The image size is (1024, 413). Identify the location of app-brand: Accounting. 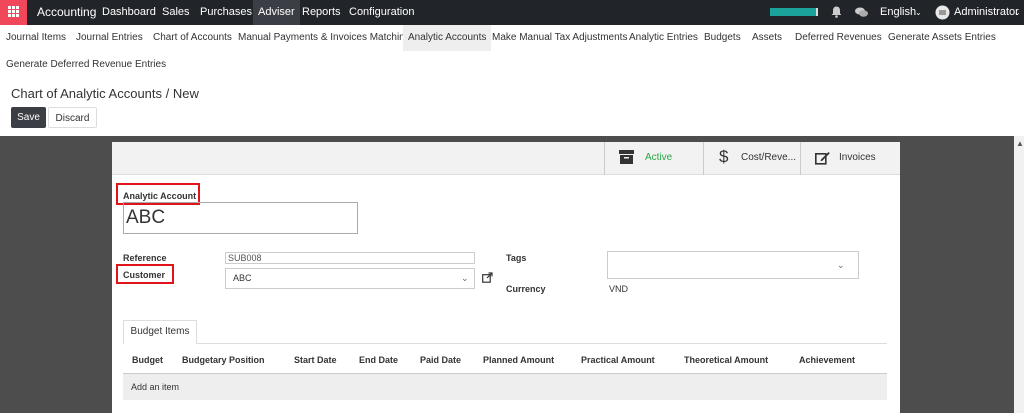
(66, 12).